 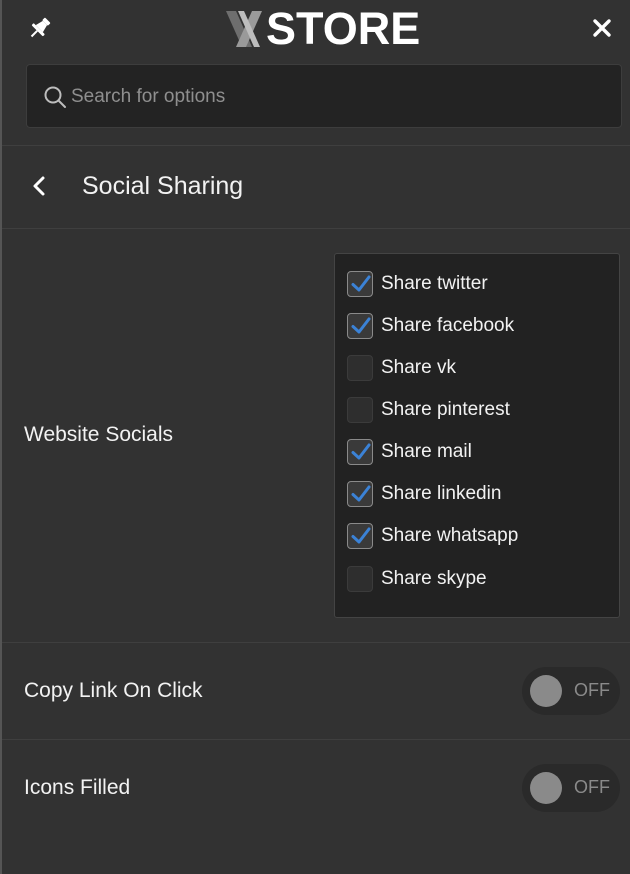 I want to click on icons-filled-toggle: OFF, so click(x=571, y=788).